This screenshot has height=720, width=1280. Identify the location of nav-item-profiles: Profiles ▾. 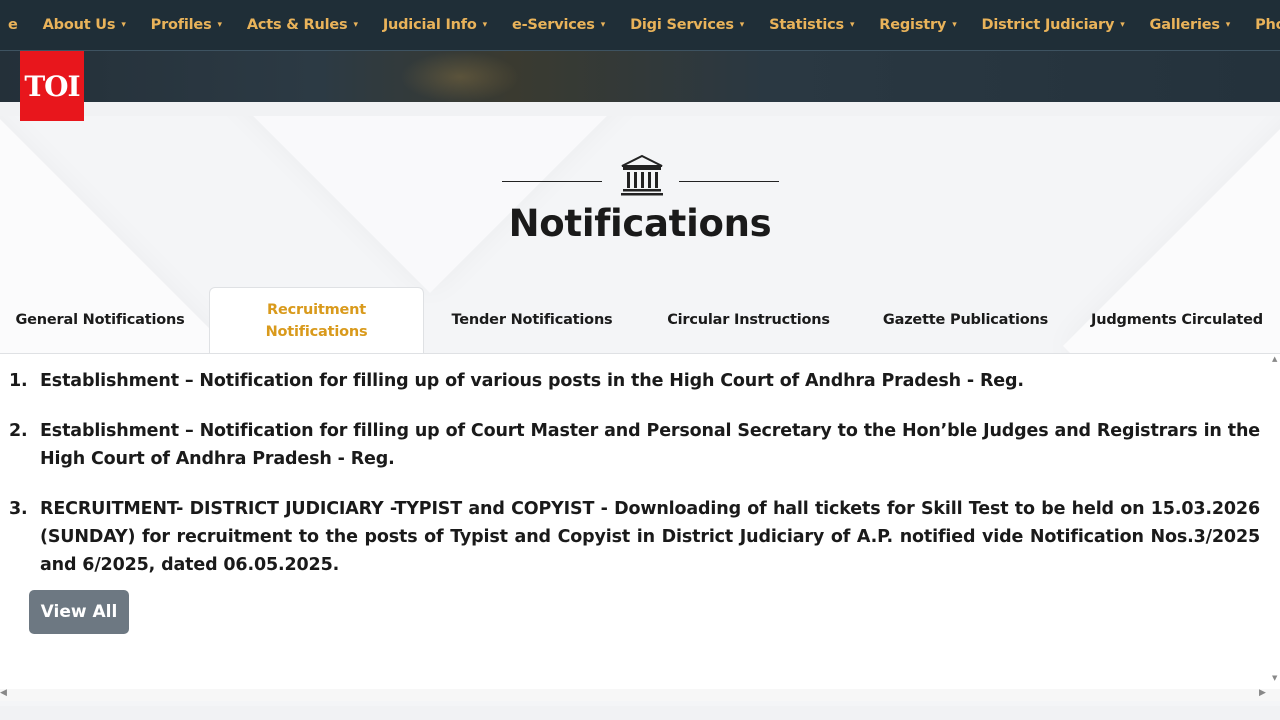
(185, 25).